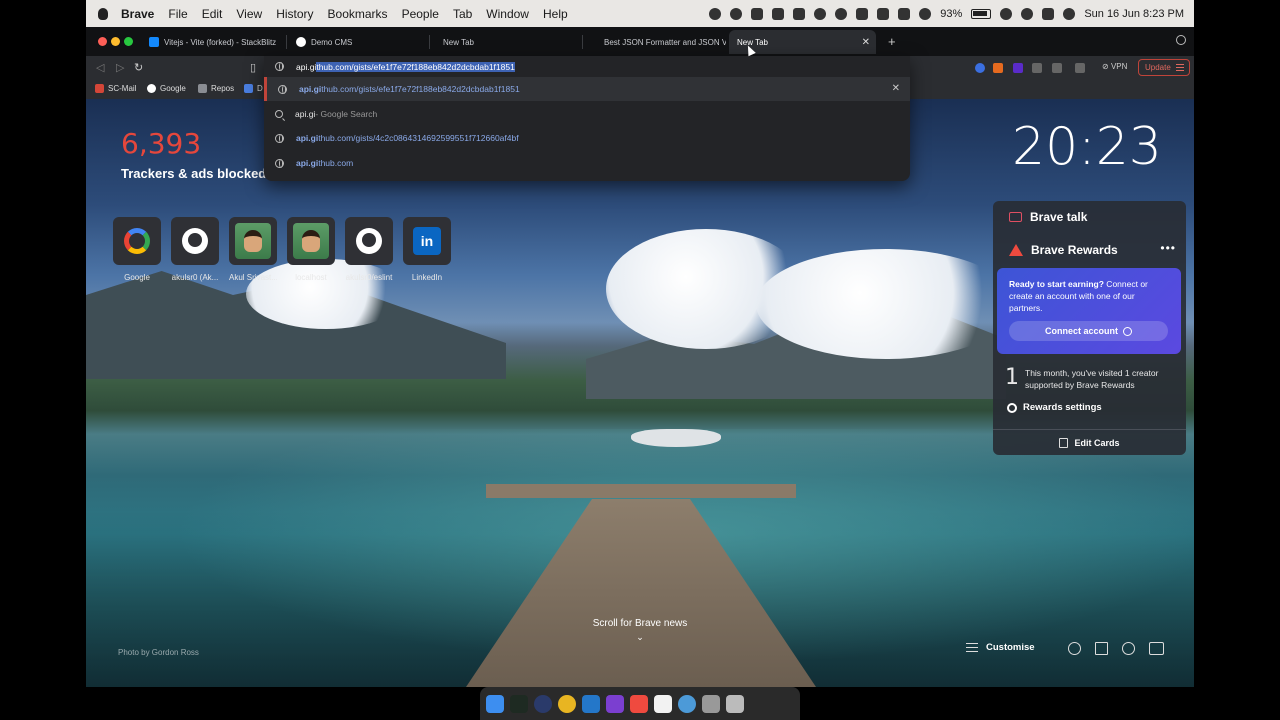 The image size is (1280, 720). I want to click on reload-icon: ↻, so click(138, 67).